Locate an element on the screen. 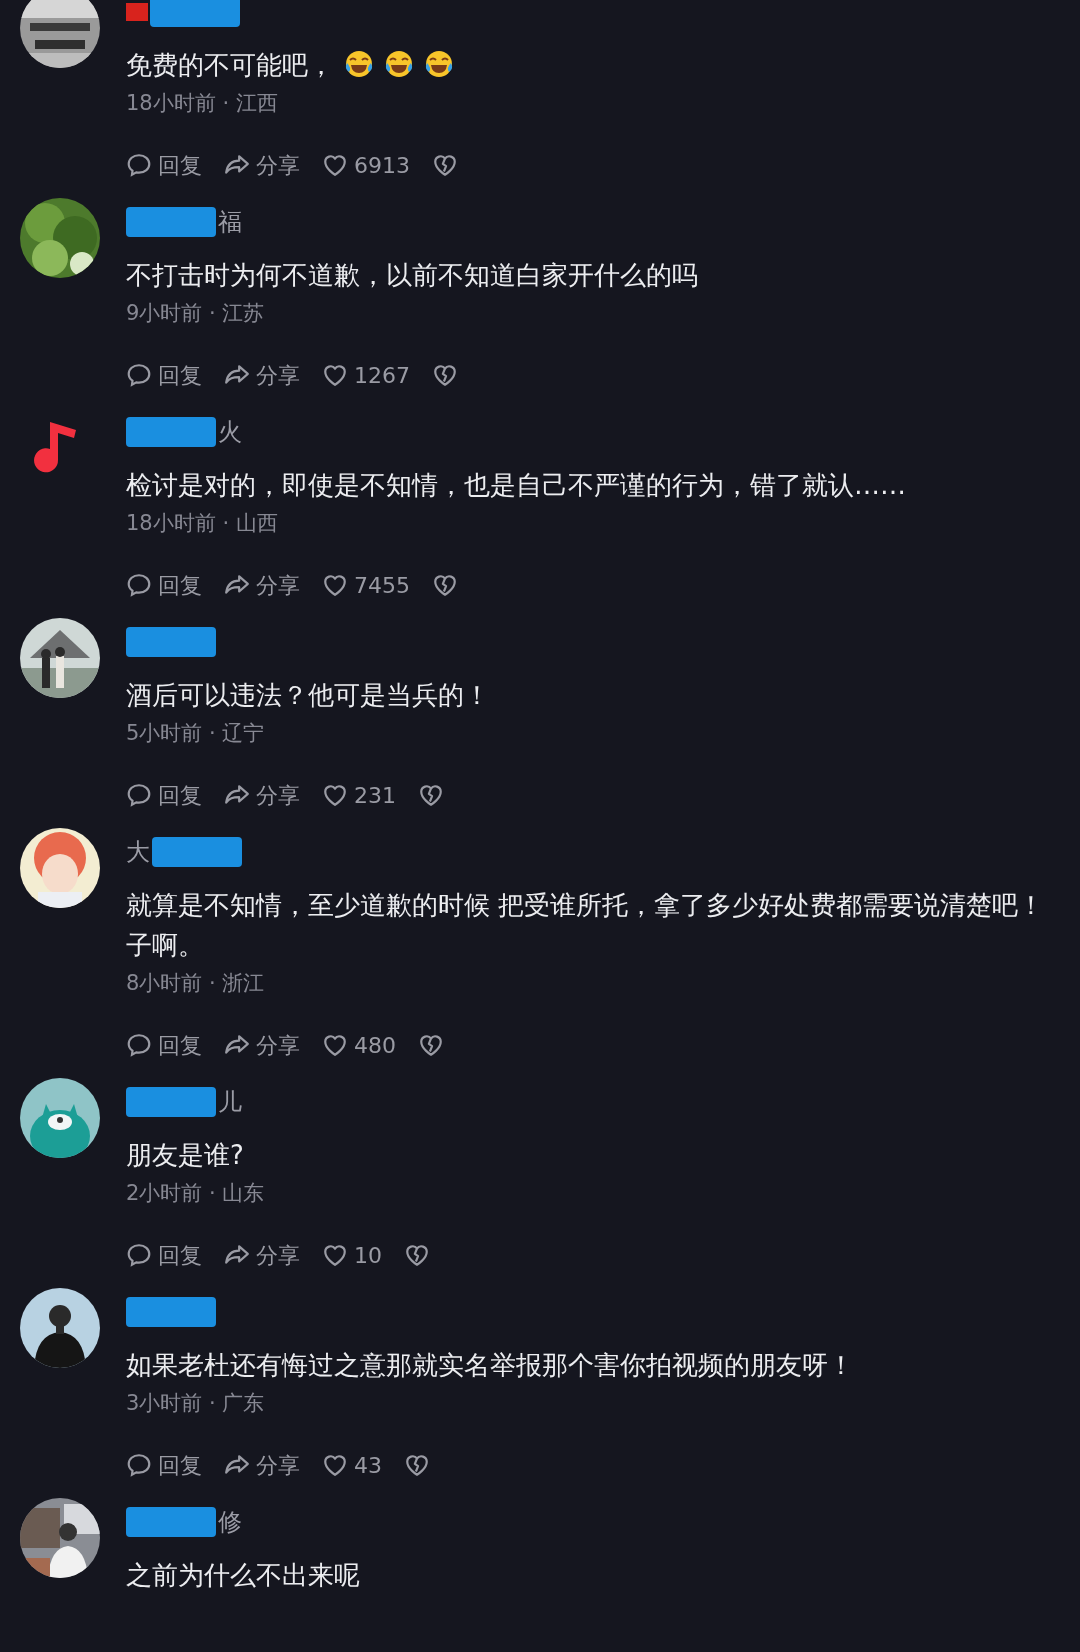 The image size is (1080, 1652). username: 福 is located at coordinates (230, 222).